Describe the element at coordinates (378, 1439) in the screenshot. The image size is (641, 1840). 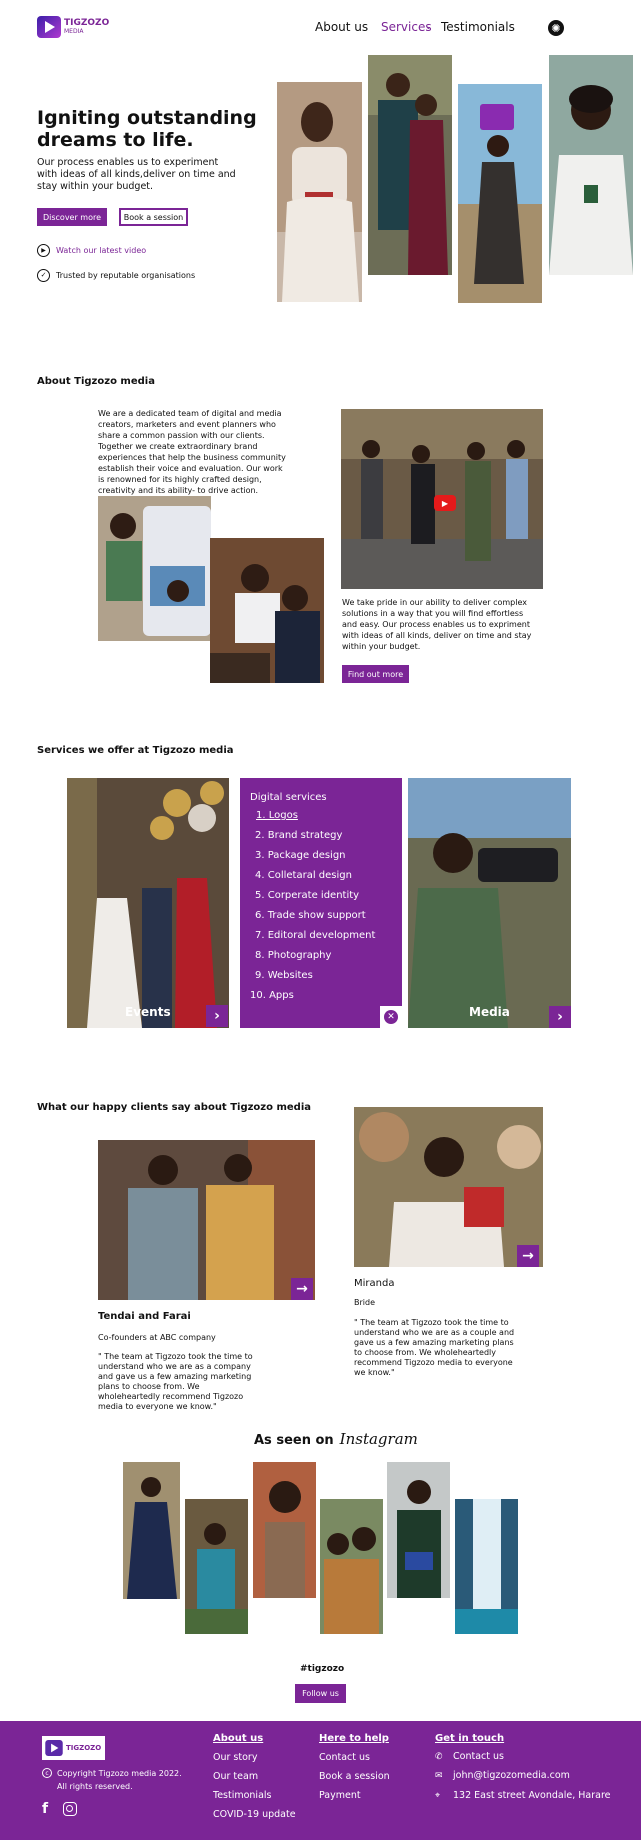
I see `instagram-heading-script: Instagram` at that location.